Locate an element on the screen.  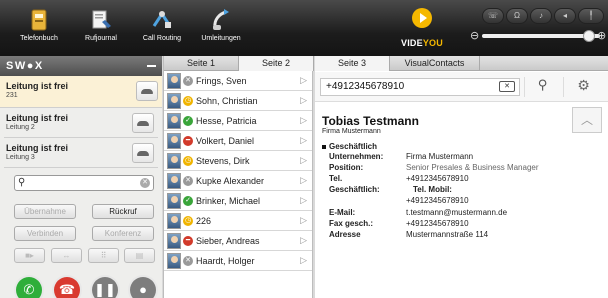
videyou-wordmark: VIDEYOU is located at coordinates (422, 43).